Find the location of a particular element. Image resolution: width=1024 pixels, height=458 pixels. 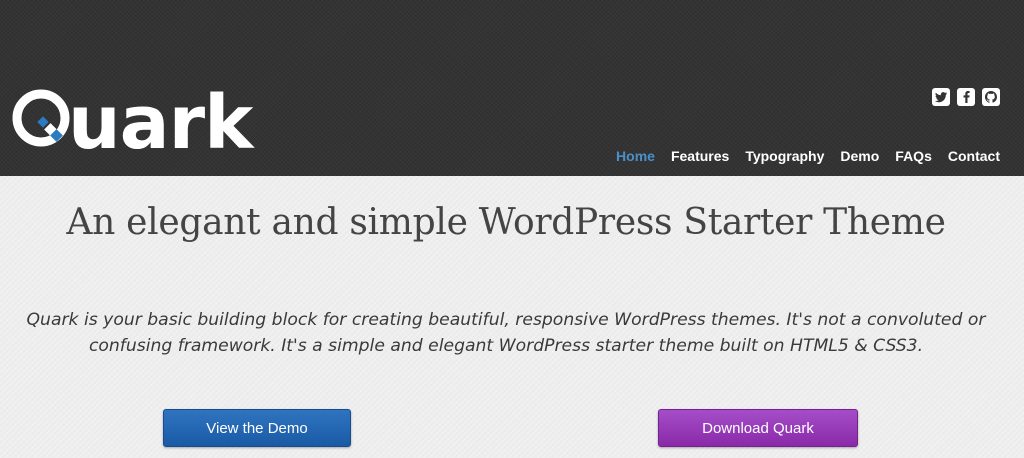

logo-q-mark is located at coordinates (41, 118).